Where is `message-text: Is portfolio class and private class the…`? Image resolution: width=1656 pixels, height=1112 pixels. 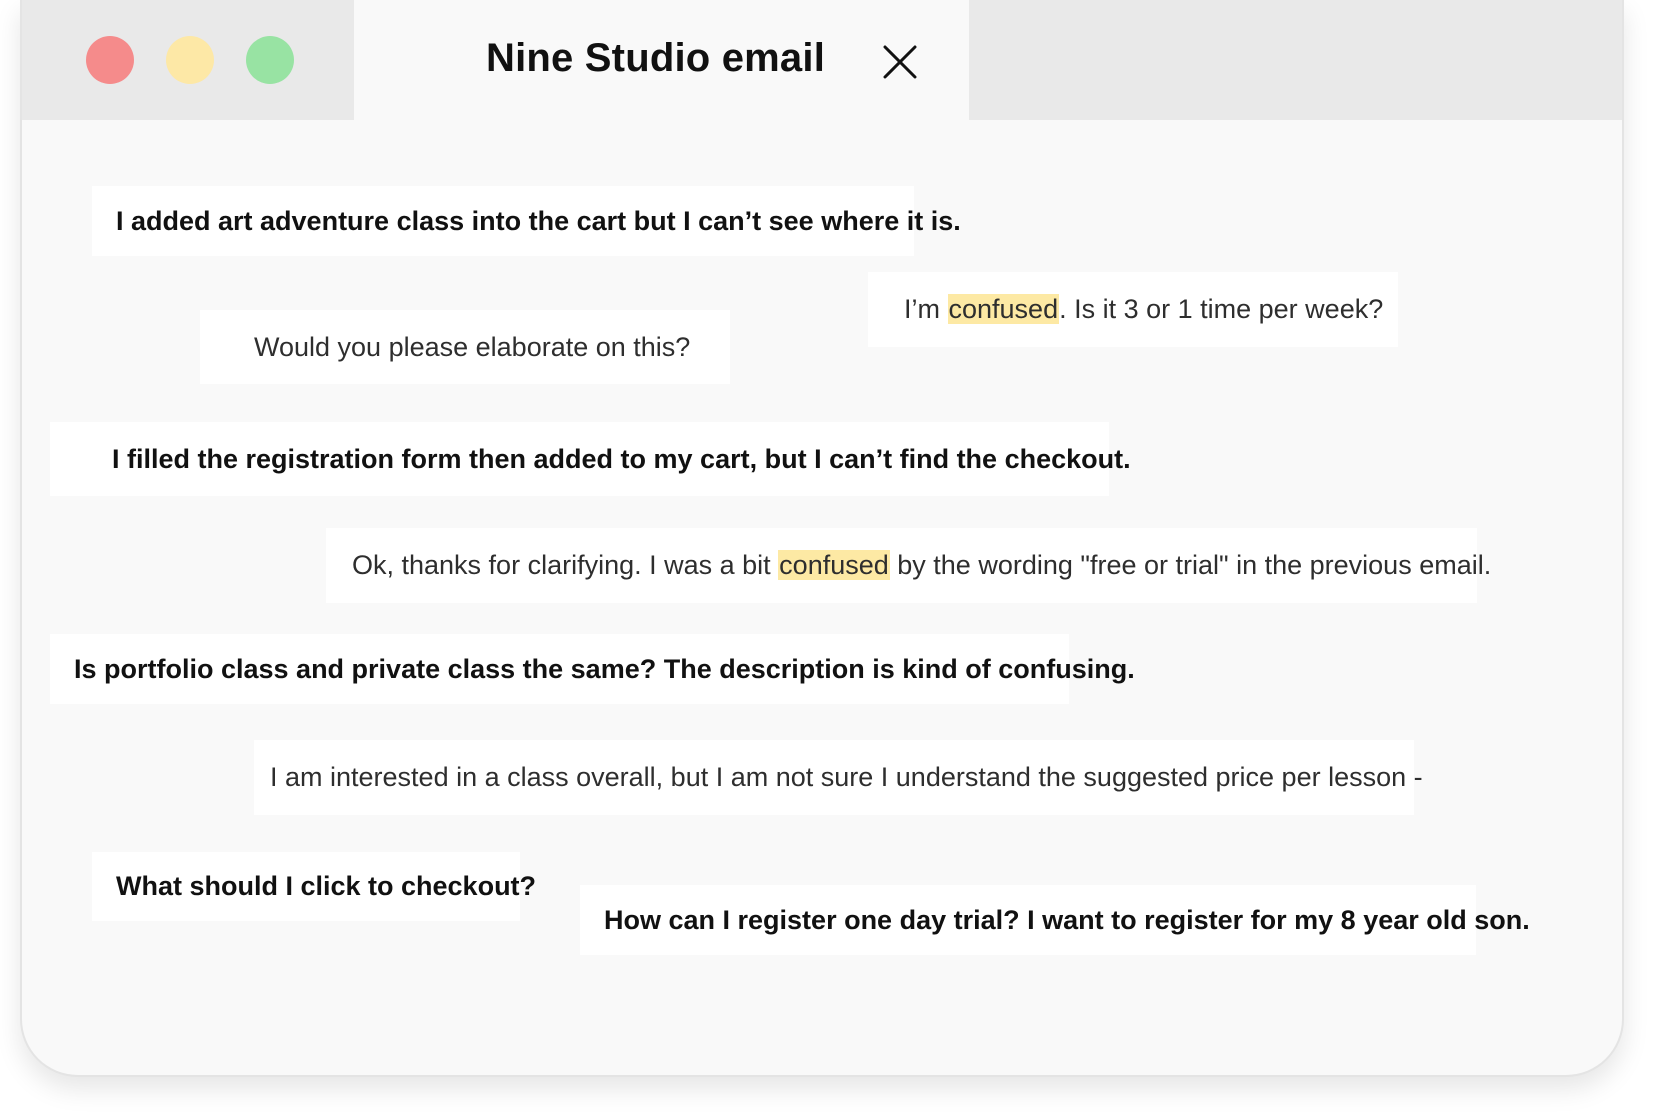 message-text: Is portfolio class and private class the… is located at coordinates (604, 668).